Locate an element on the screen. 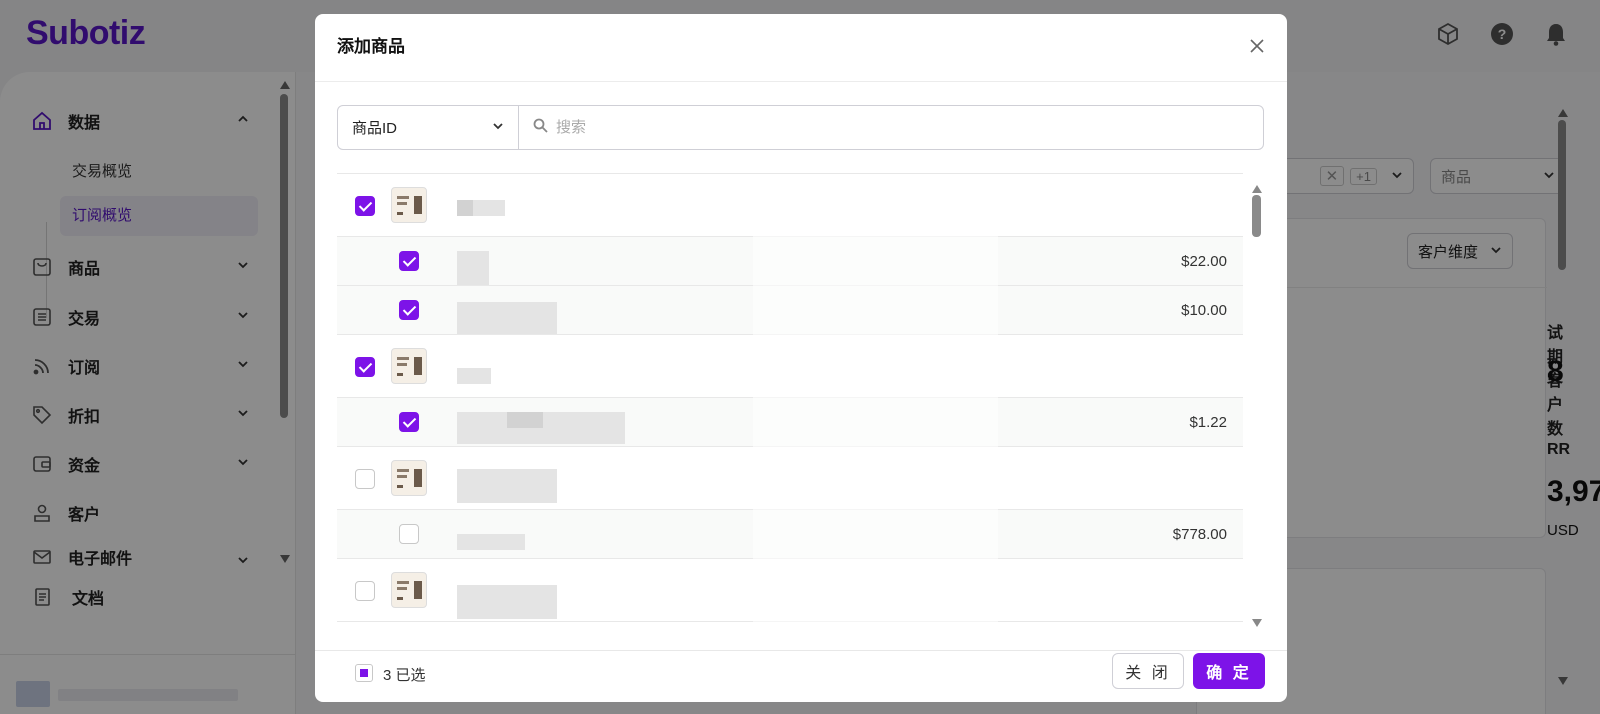  close-button: 关 闭 is located at coordinates (1148, 671).